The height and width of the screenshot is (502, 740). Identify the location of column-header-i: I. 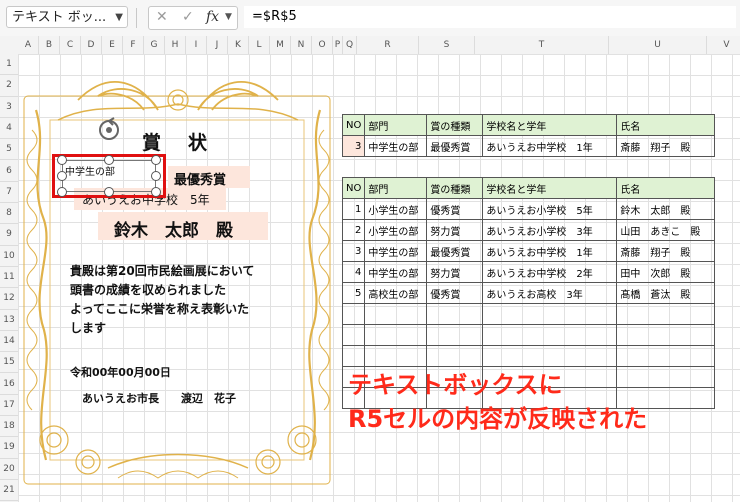
(196, 45).